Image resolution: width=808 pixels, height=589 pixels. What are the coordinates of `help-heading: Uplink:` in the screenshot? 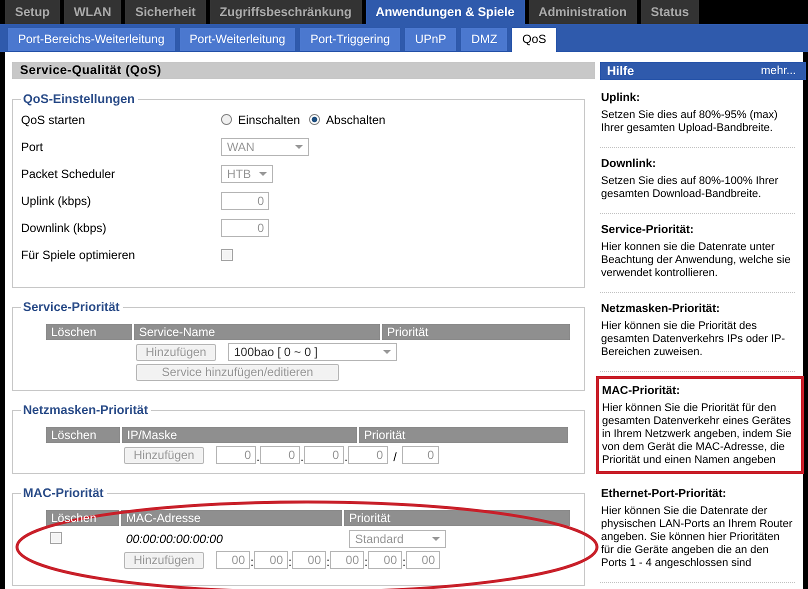 It's located at (621, 98).